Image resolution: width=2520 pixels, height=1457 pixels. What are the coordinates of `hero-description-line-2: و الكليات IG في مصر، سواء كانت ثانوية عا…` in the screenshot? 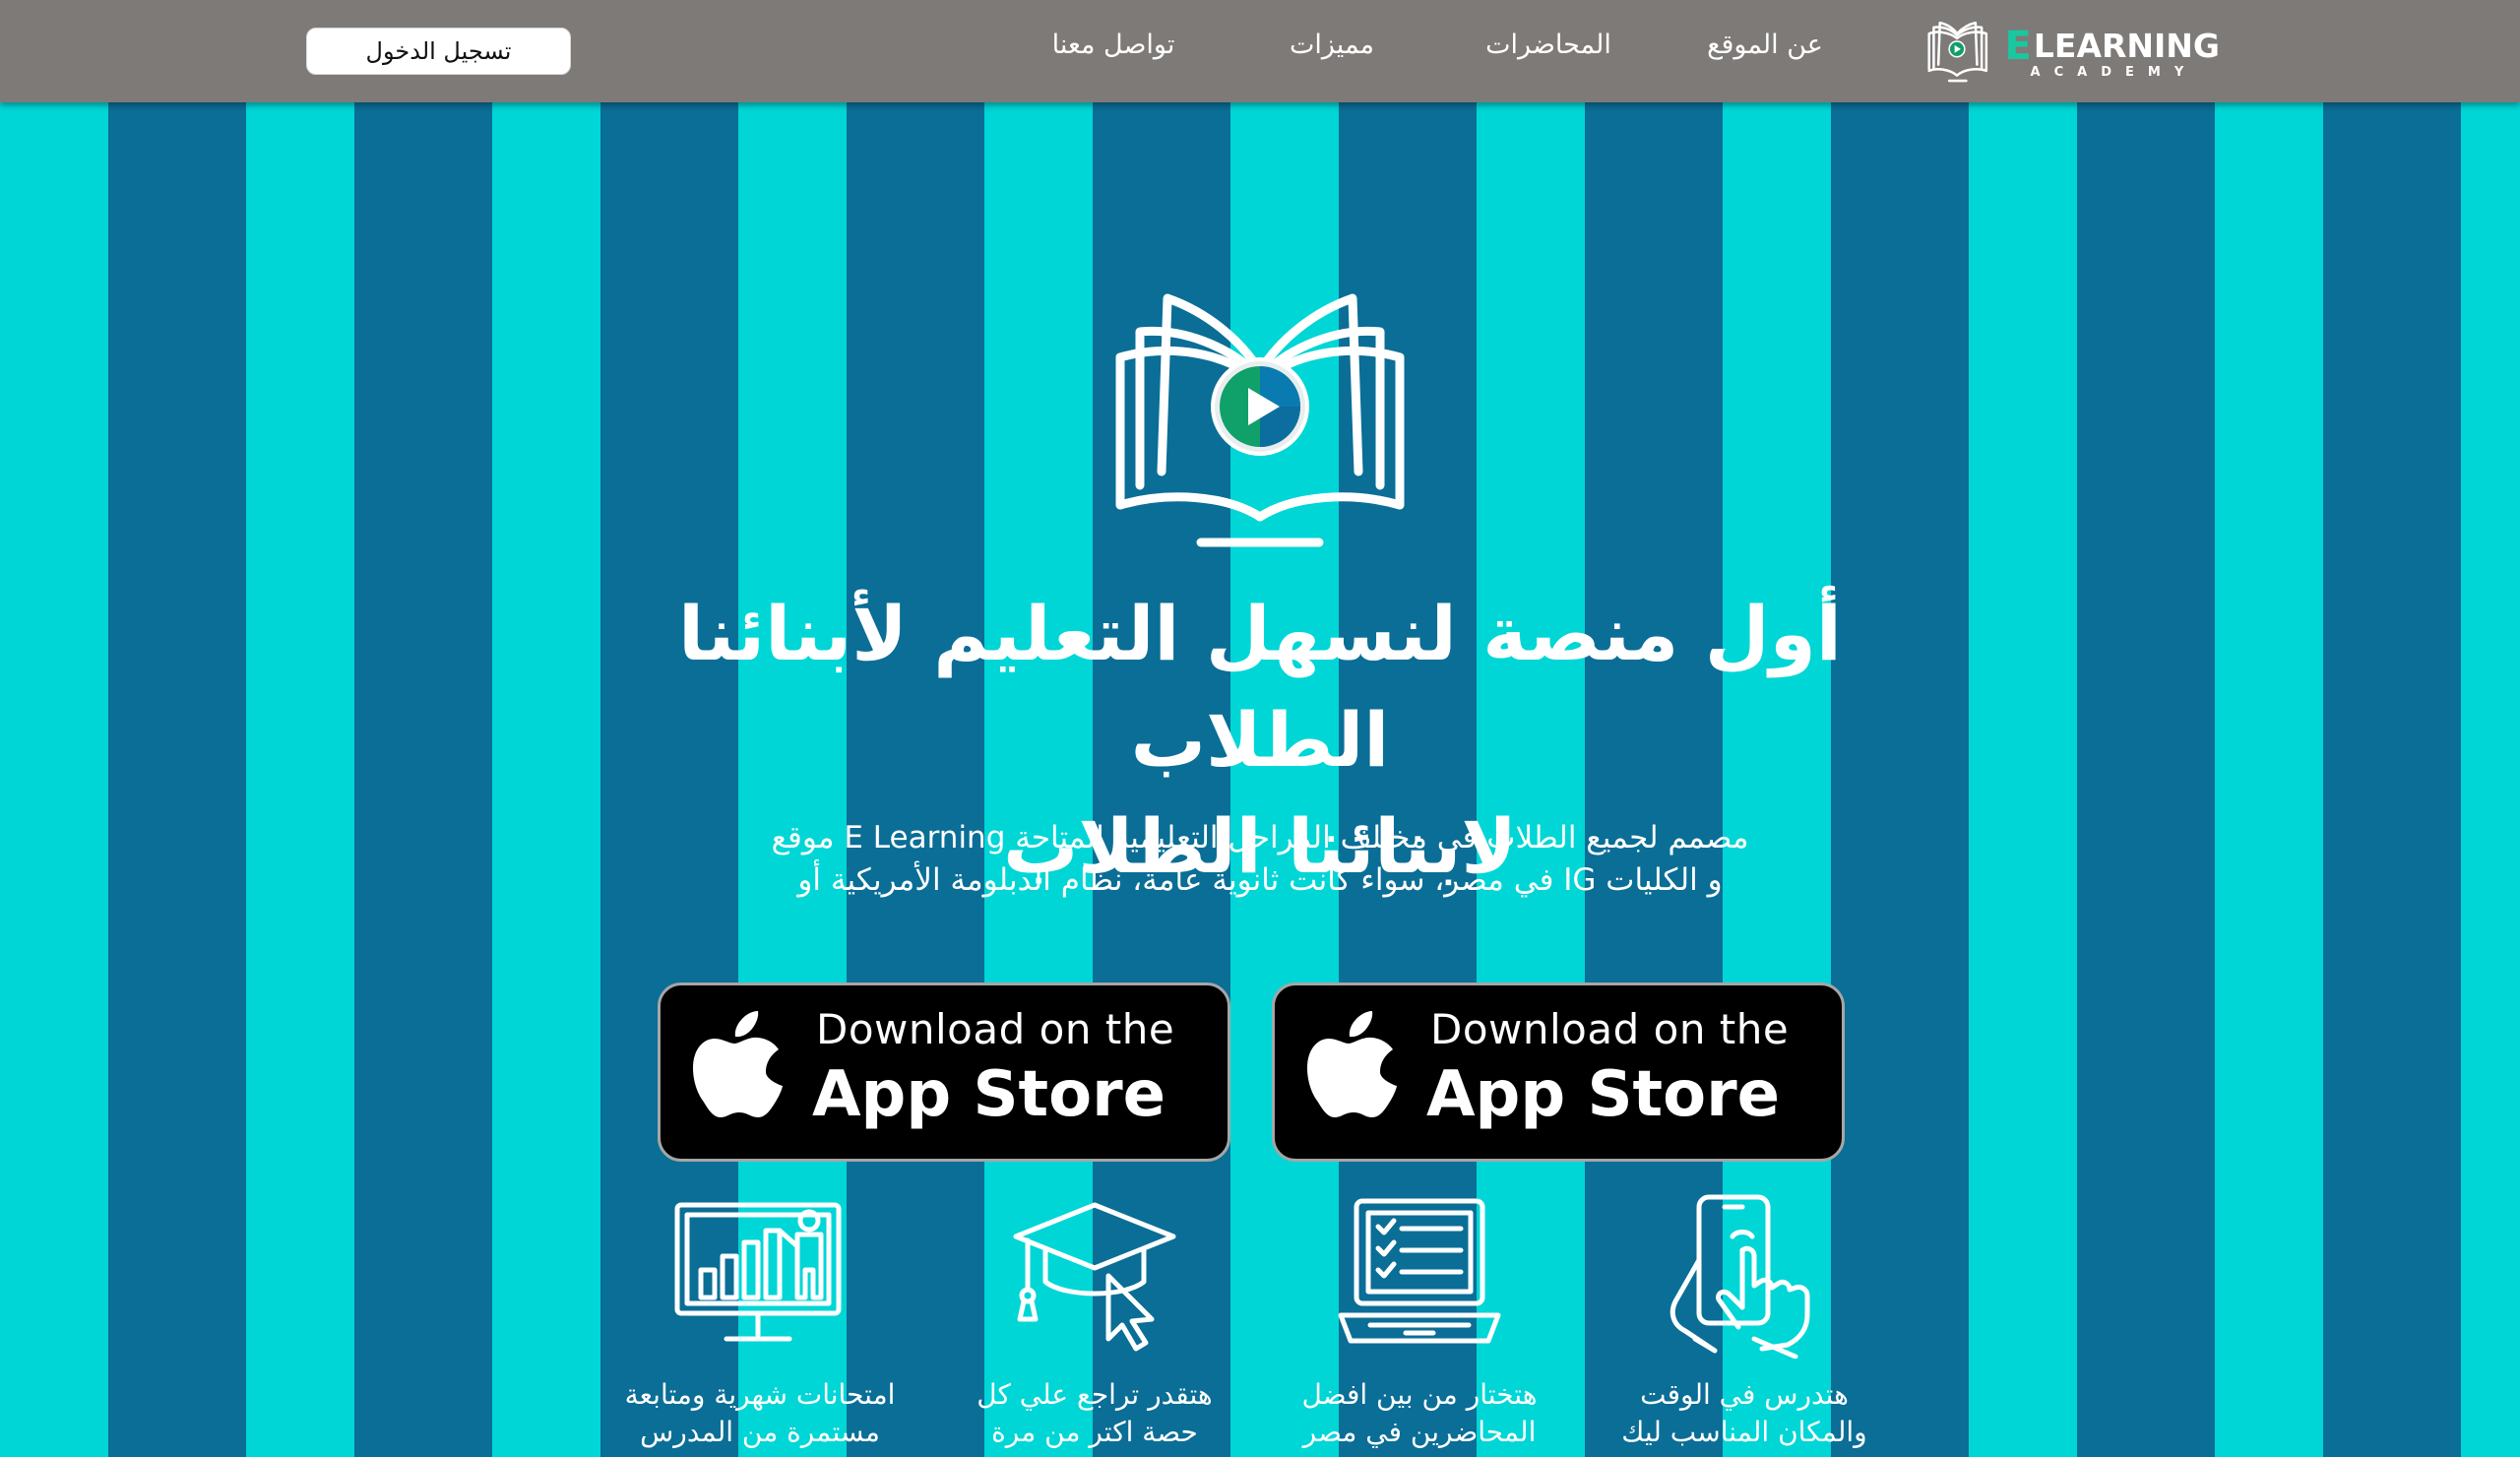 It's located at (1260, 880).